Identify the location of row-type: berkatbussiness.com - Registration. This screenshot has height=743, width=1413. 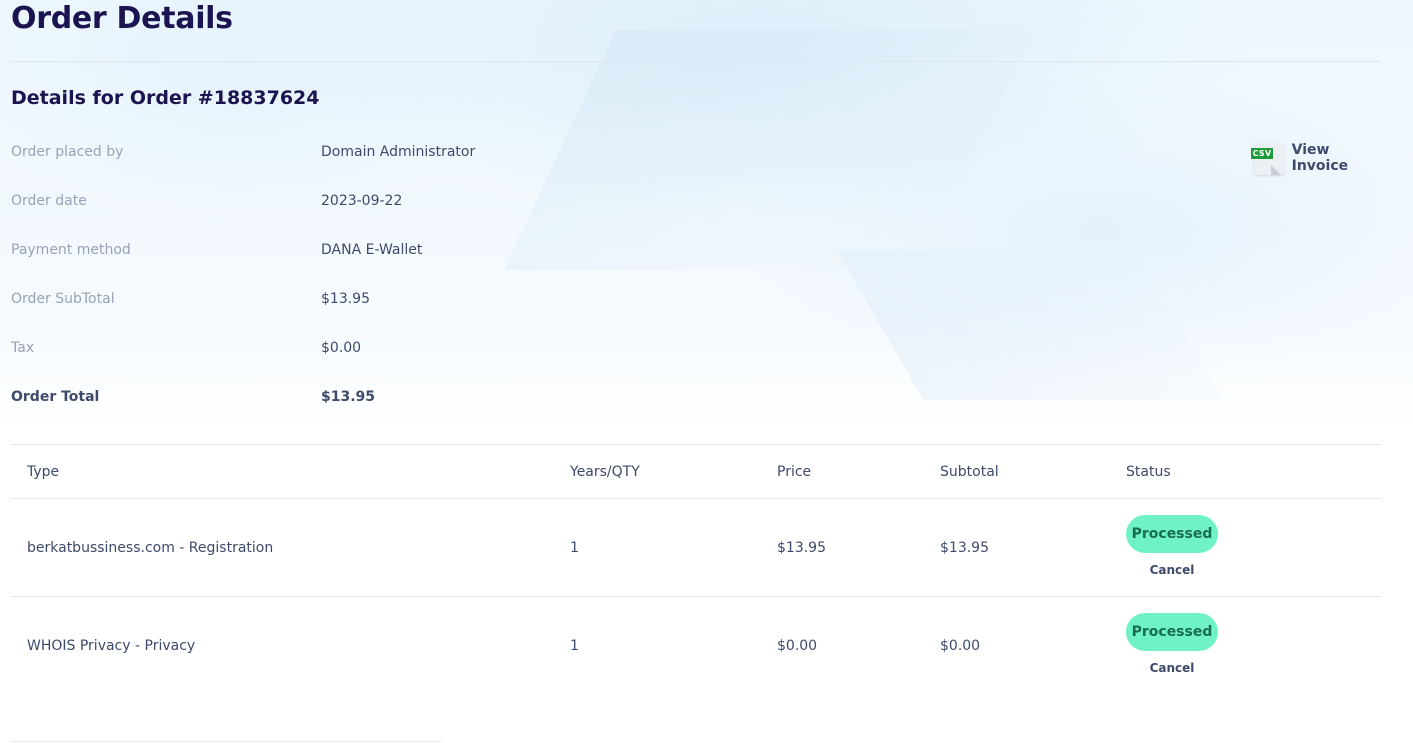
(150, 548).